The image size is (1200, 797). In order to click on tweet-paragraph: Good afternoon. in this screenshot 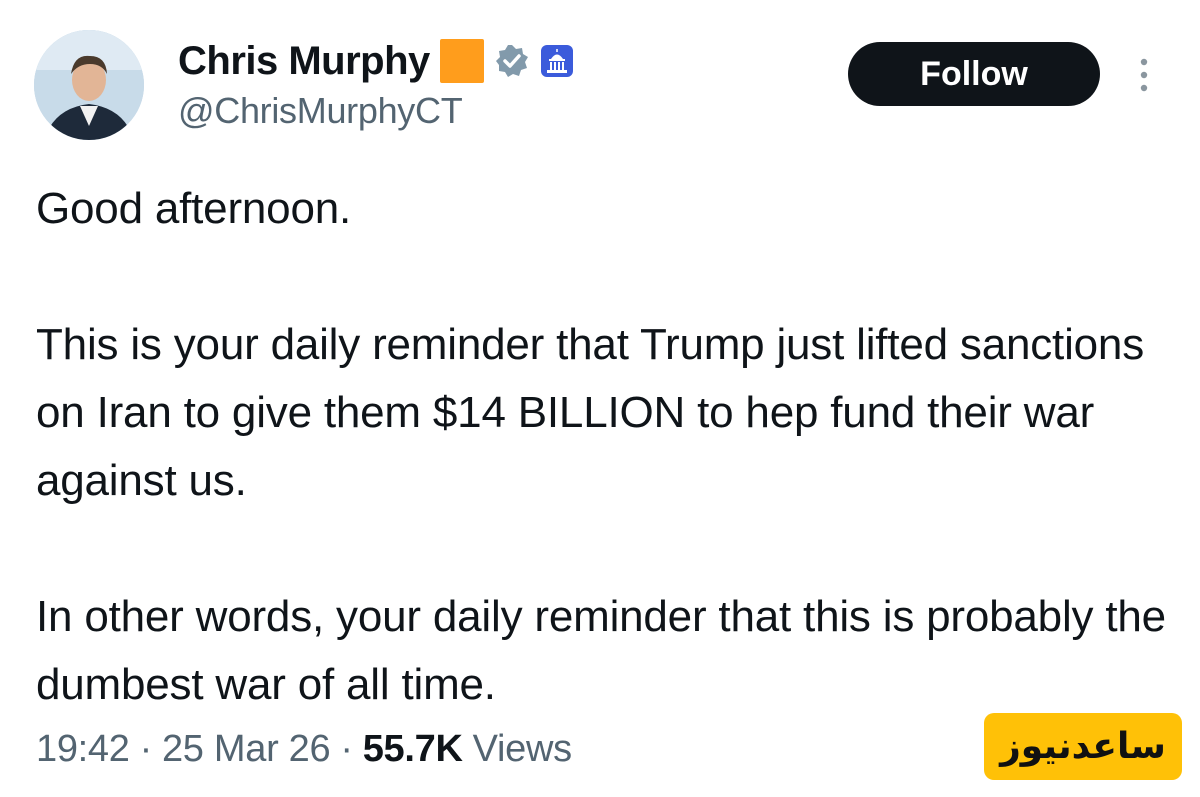, I will do `click(194, 208)`.